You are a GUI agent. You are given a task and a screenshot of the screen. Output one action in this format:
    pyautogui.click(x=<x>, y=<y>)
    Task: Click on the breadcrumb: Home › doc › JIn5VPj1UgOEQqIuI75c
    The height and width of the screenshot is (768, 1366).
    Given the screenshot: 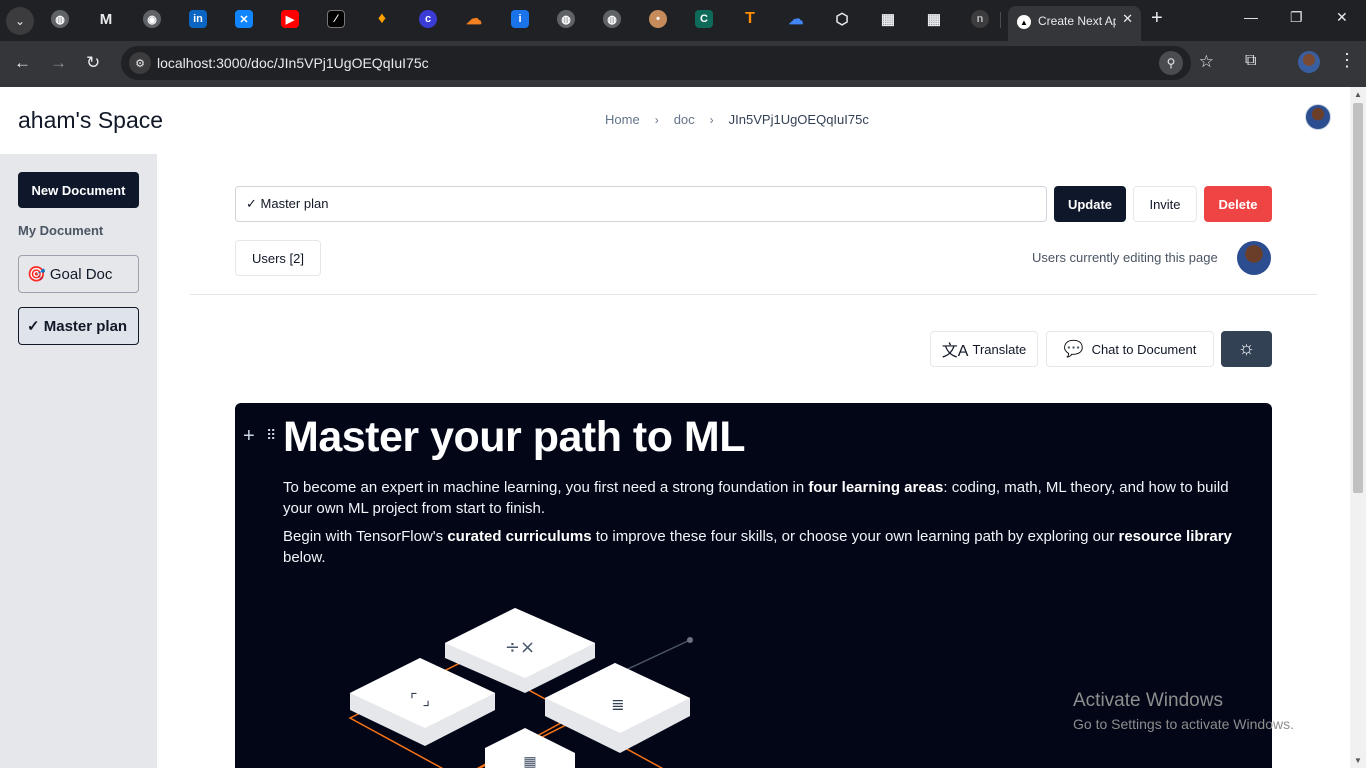 What is the action you would take?
    pyautogui.click(x=737, y=119)
    